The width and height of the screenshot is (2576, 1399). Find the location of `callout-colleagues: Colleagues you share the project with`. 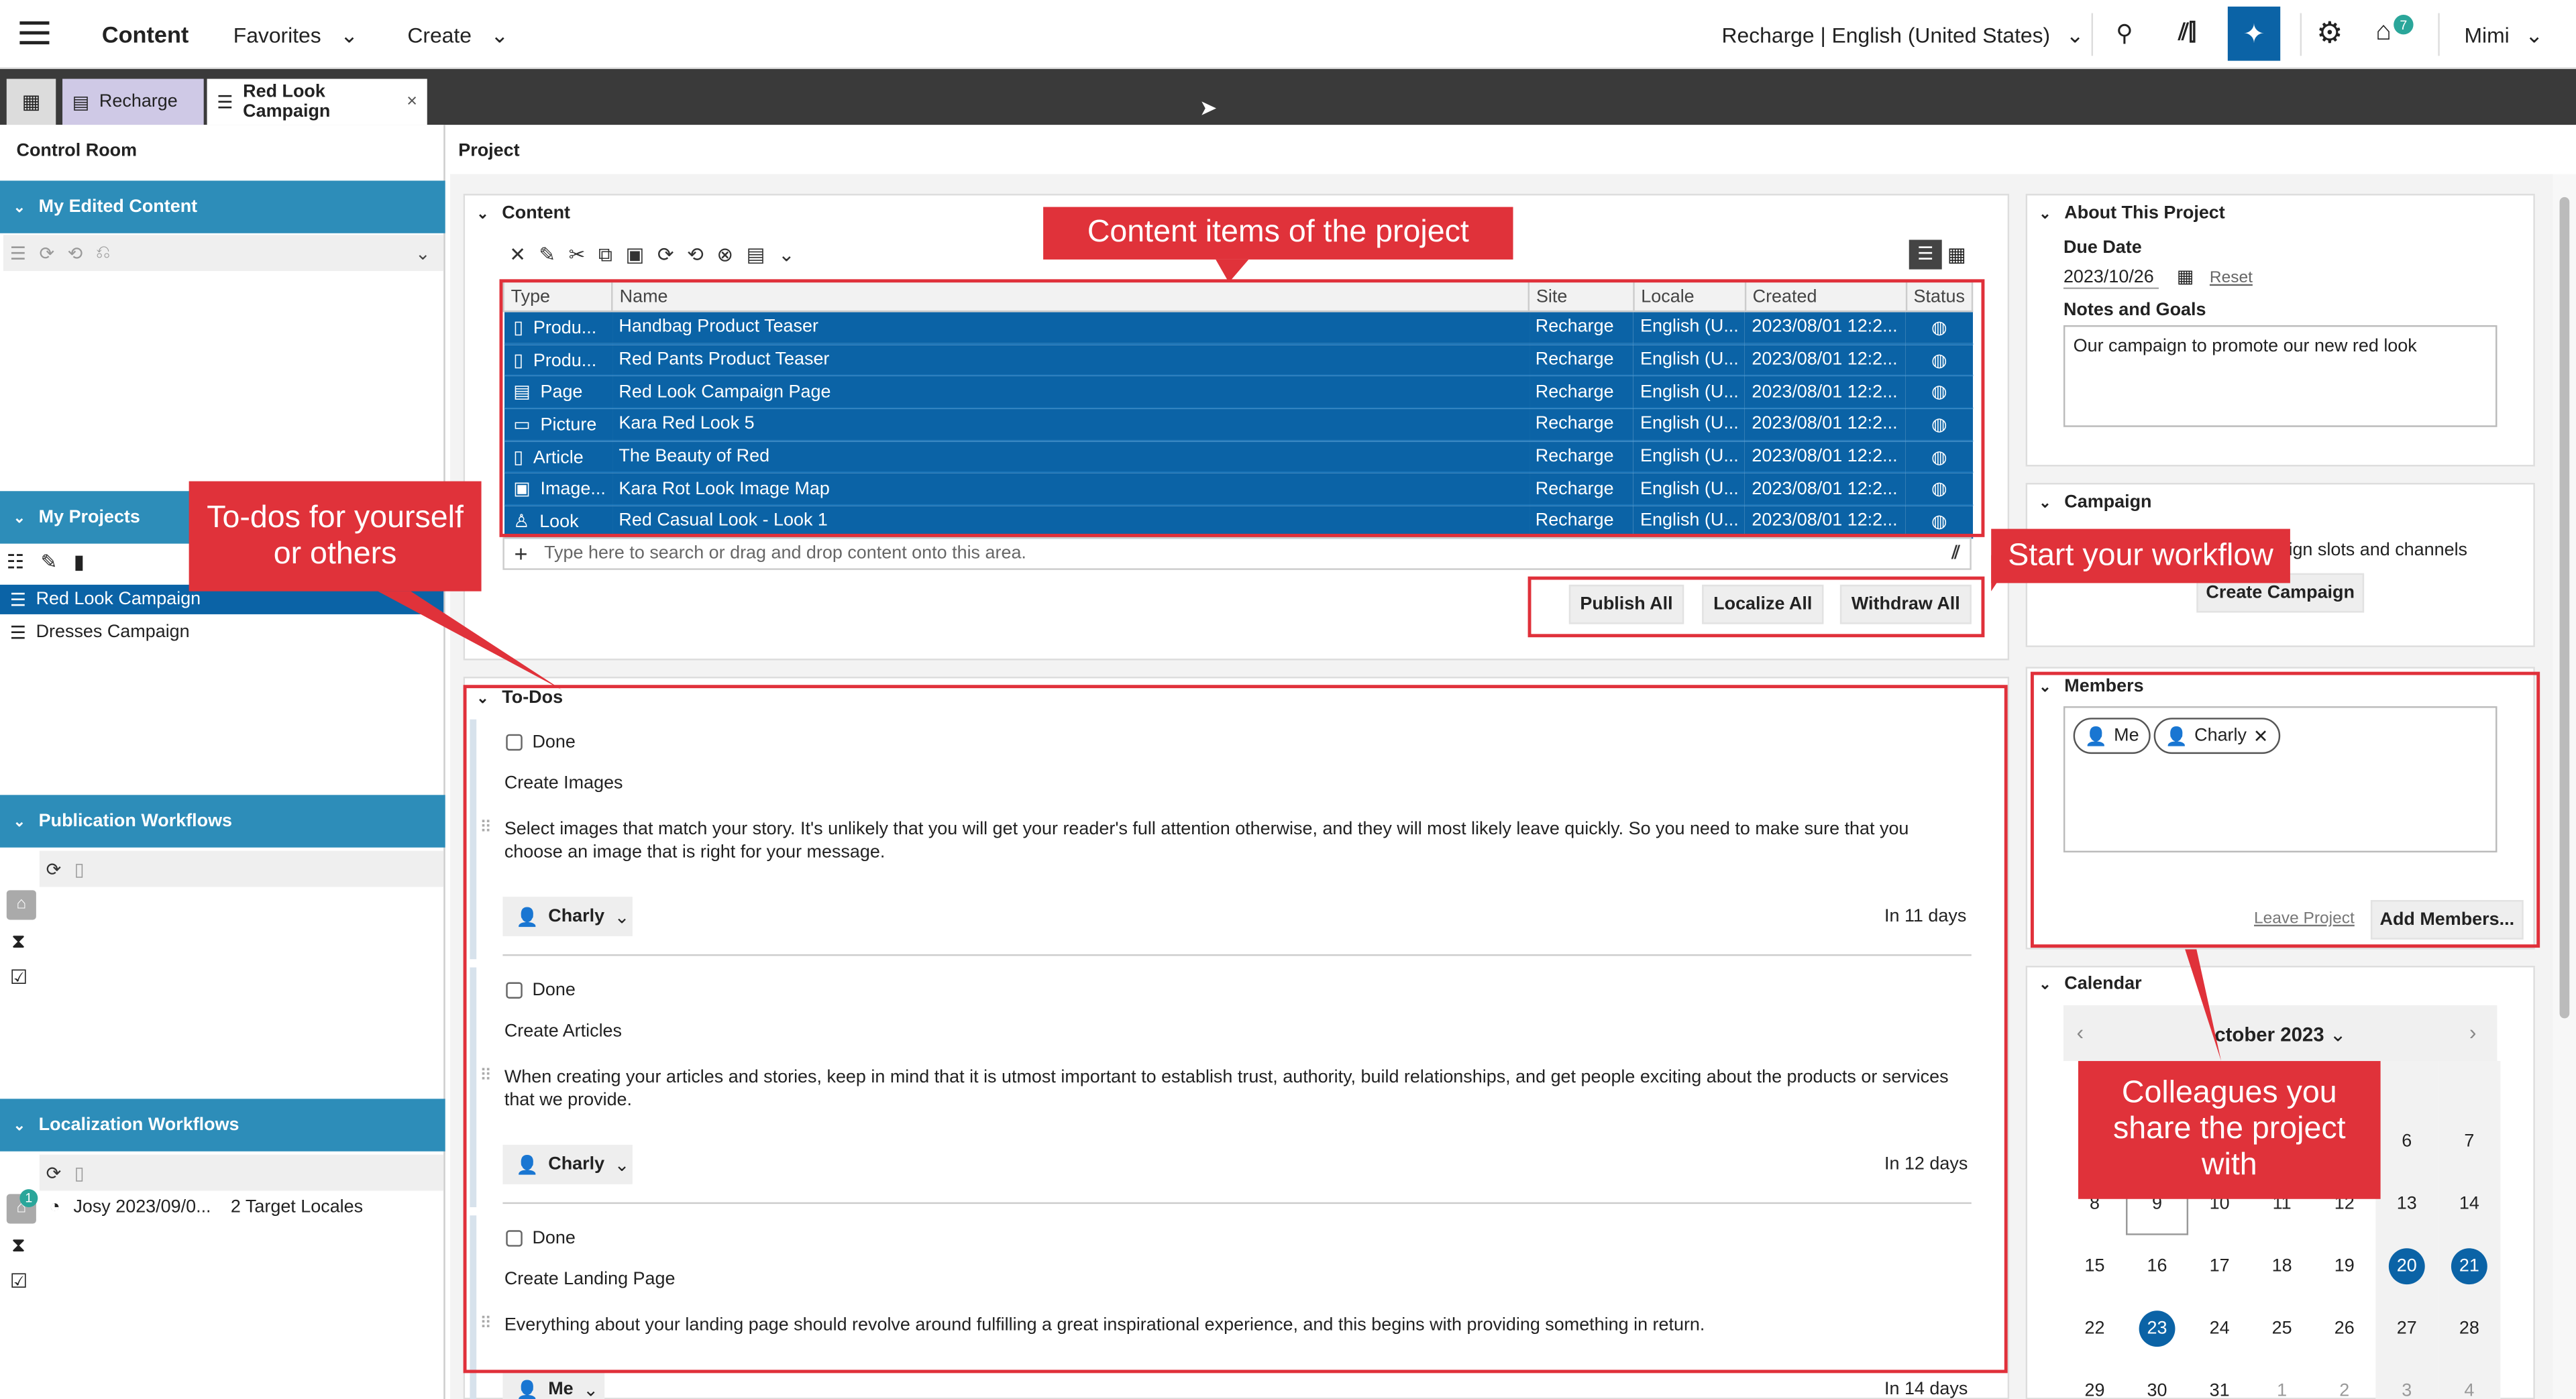

callout-colleagues: Colleagues you share the project with is located at coordinates (2229, 1130).